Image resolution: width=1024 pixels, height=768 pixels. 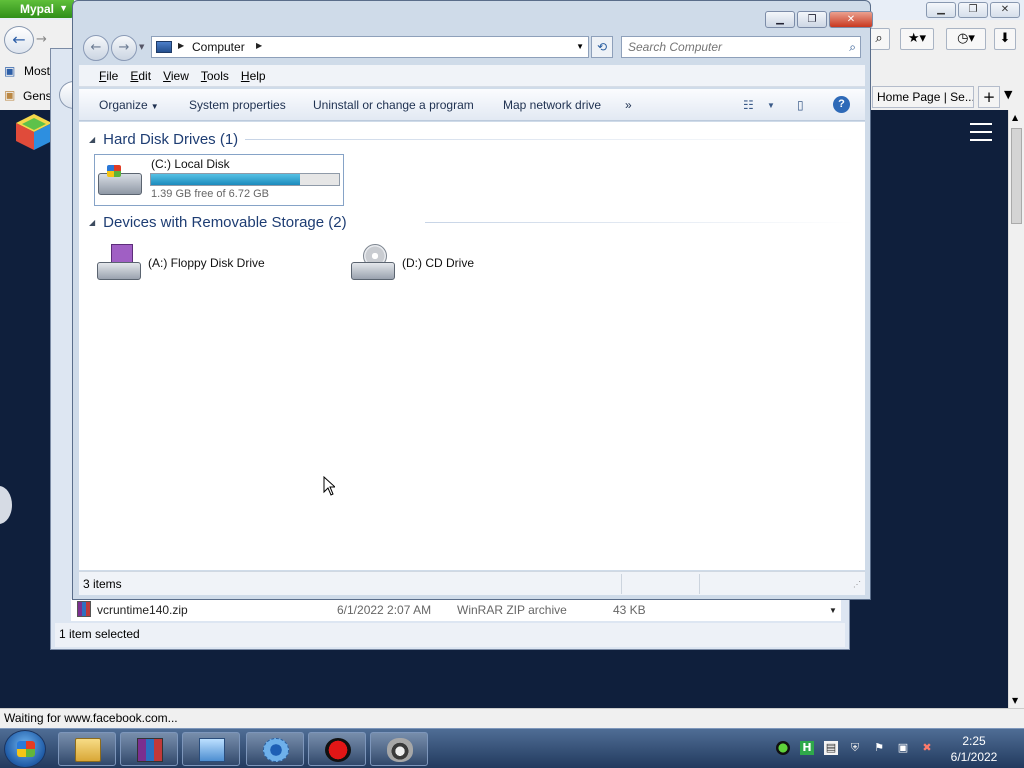 What do you see at coordinates (218, 222) in the screenshot?
I see `group-removable-storage: ◢ Devices with Removable Storage (2)` at bounding box center [218, 222].